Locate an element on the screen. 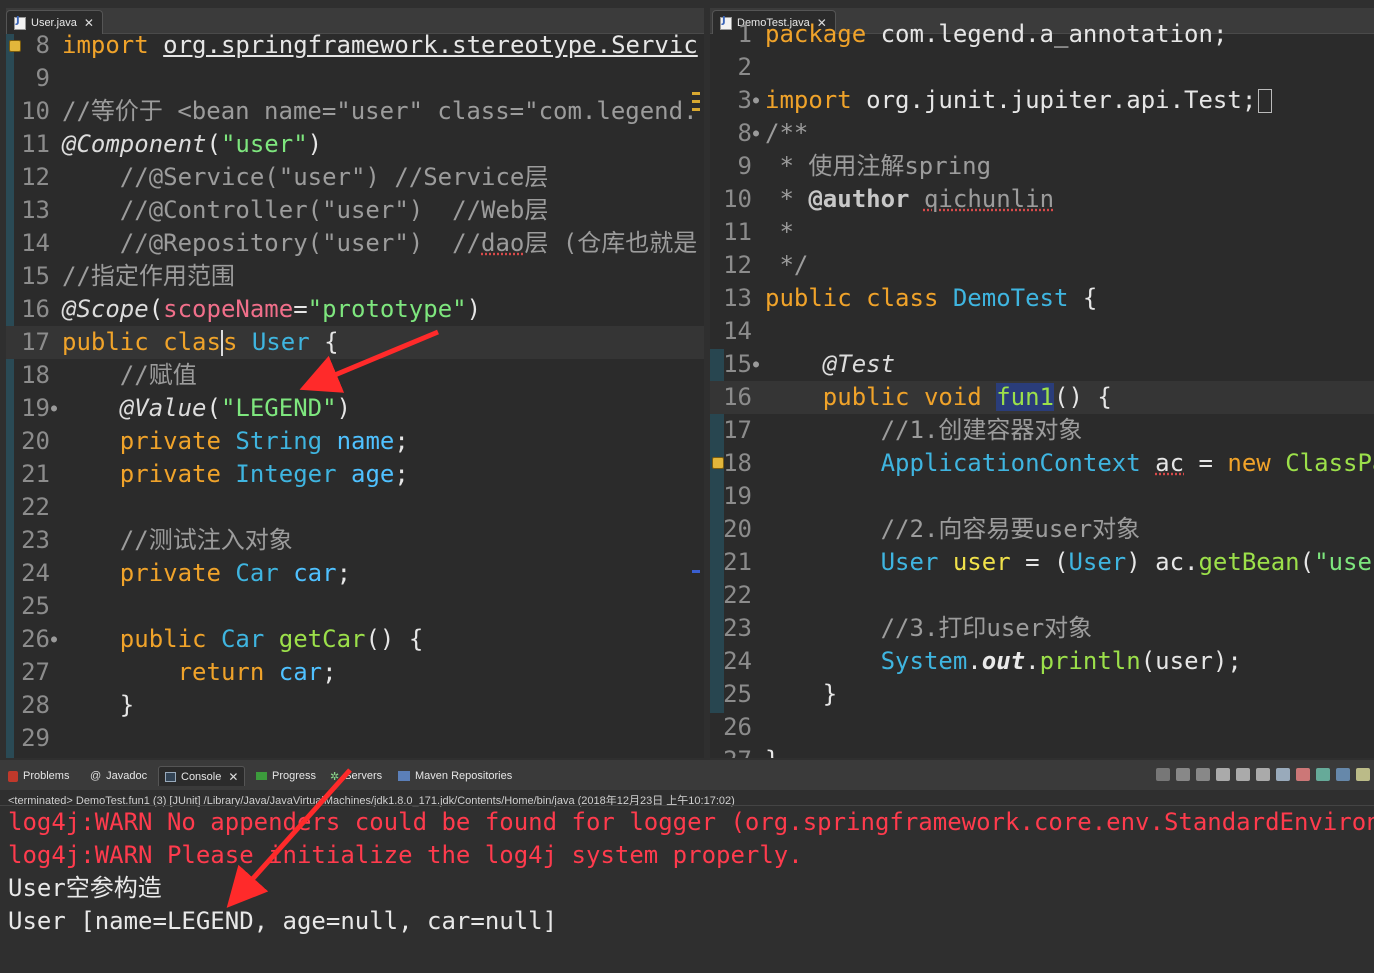 This screenshot has width=1374, height=973. show-on-output-icon is located at coordinates (1283, 774).